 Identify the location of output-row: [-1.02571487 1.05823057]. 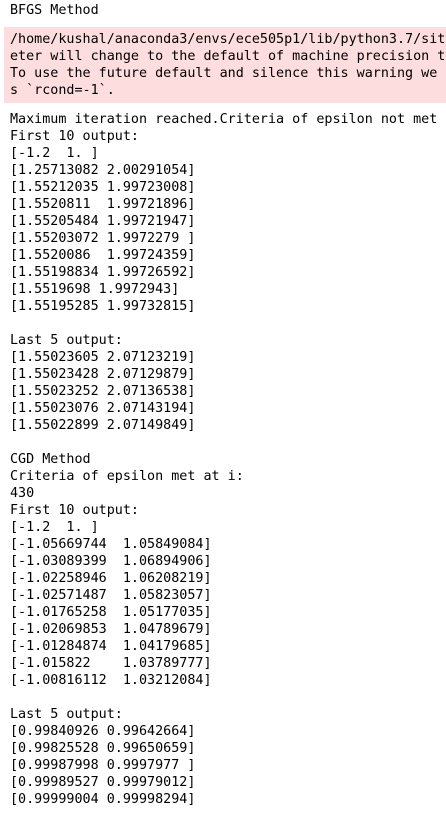
(111, 595).